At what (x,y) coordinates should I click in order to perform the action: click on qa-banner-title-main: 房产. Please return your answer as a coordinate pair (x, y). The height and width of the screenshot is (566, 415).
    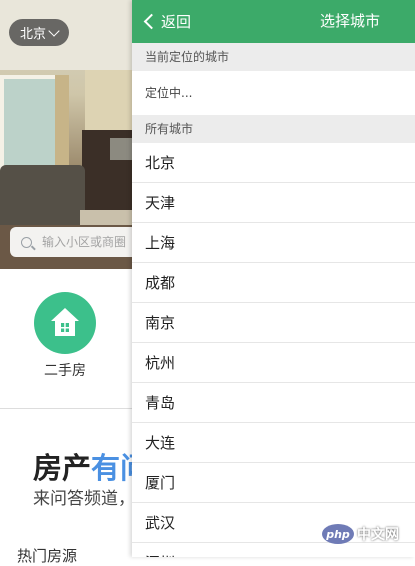
    Looking at the image, I should click on (62, 468).